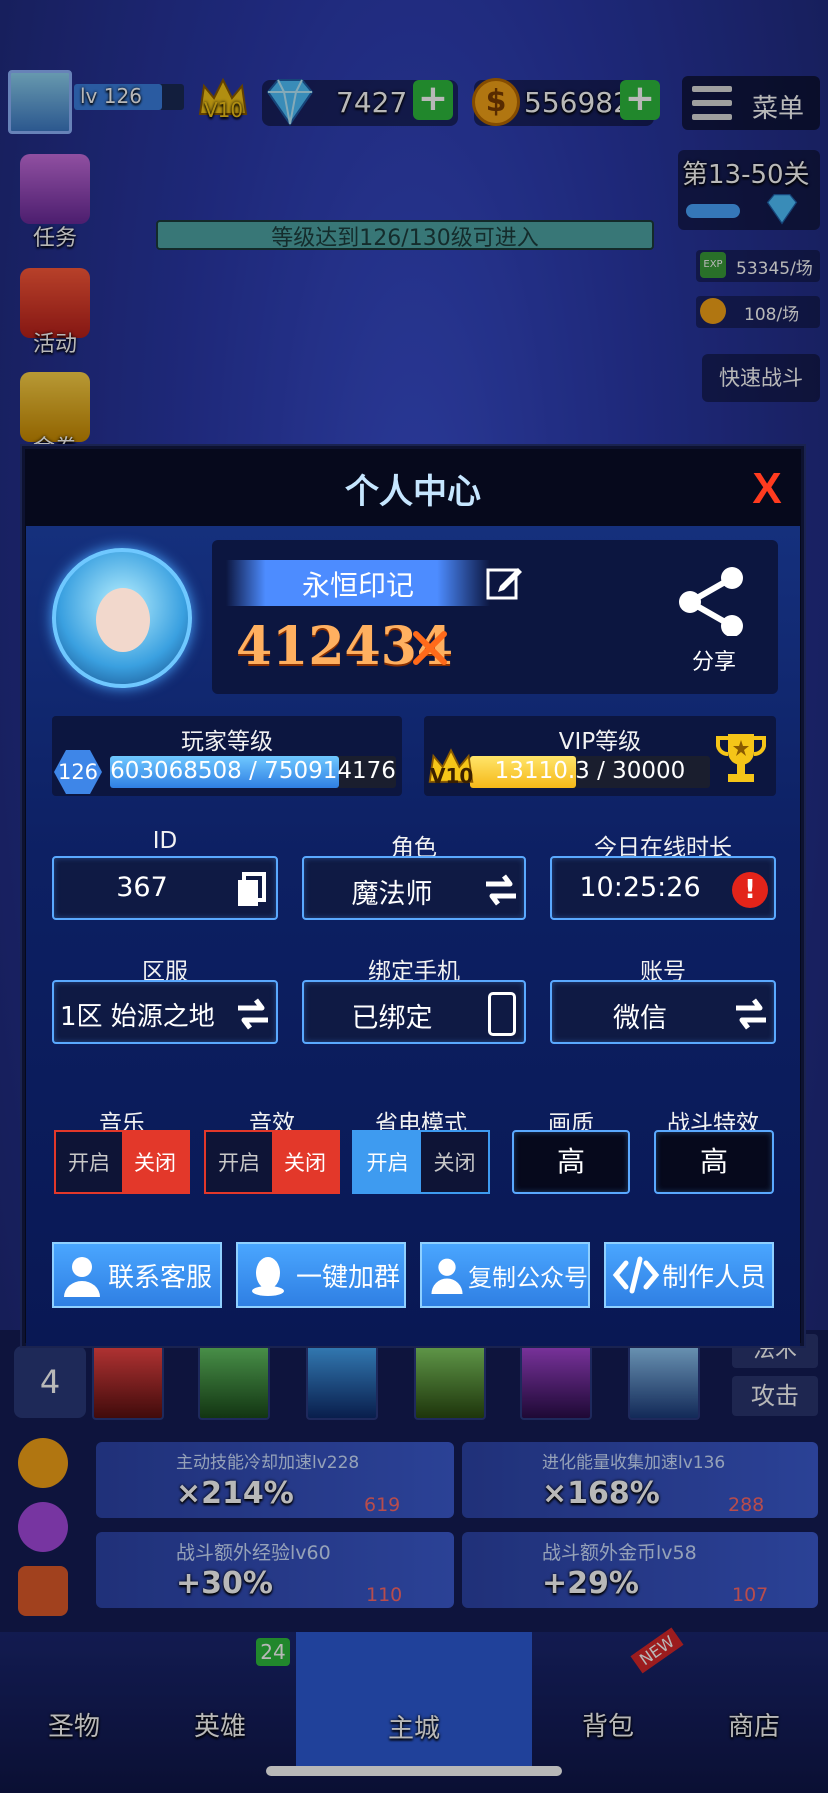  I want to click on code-icon, so click(636, 1275).